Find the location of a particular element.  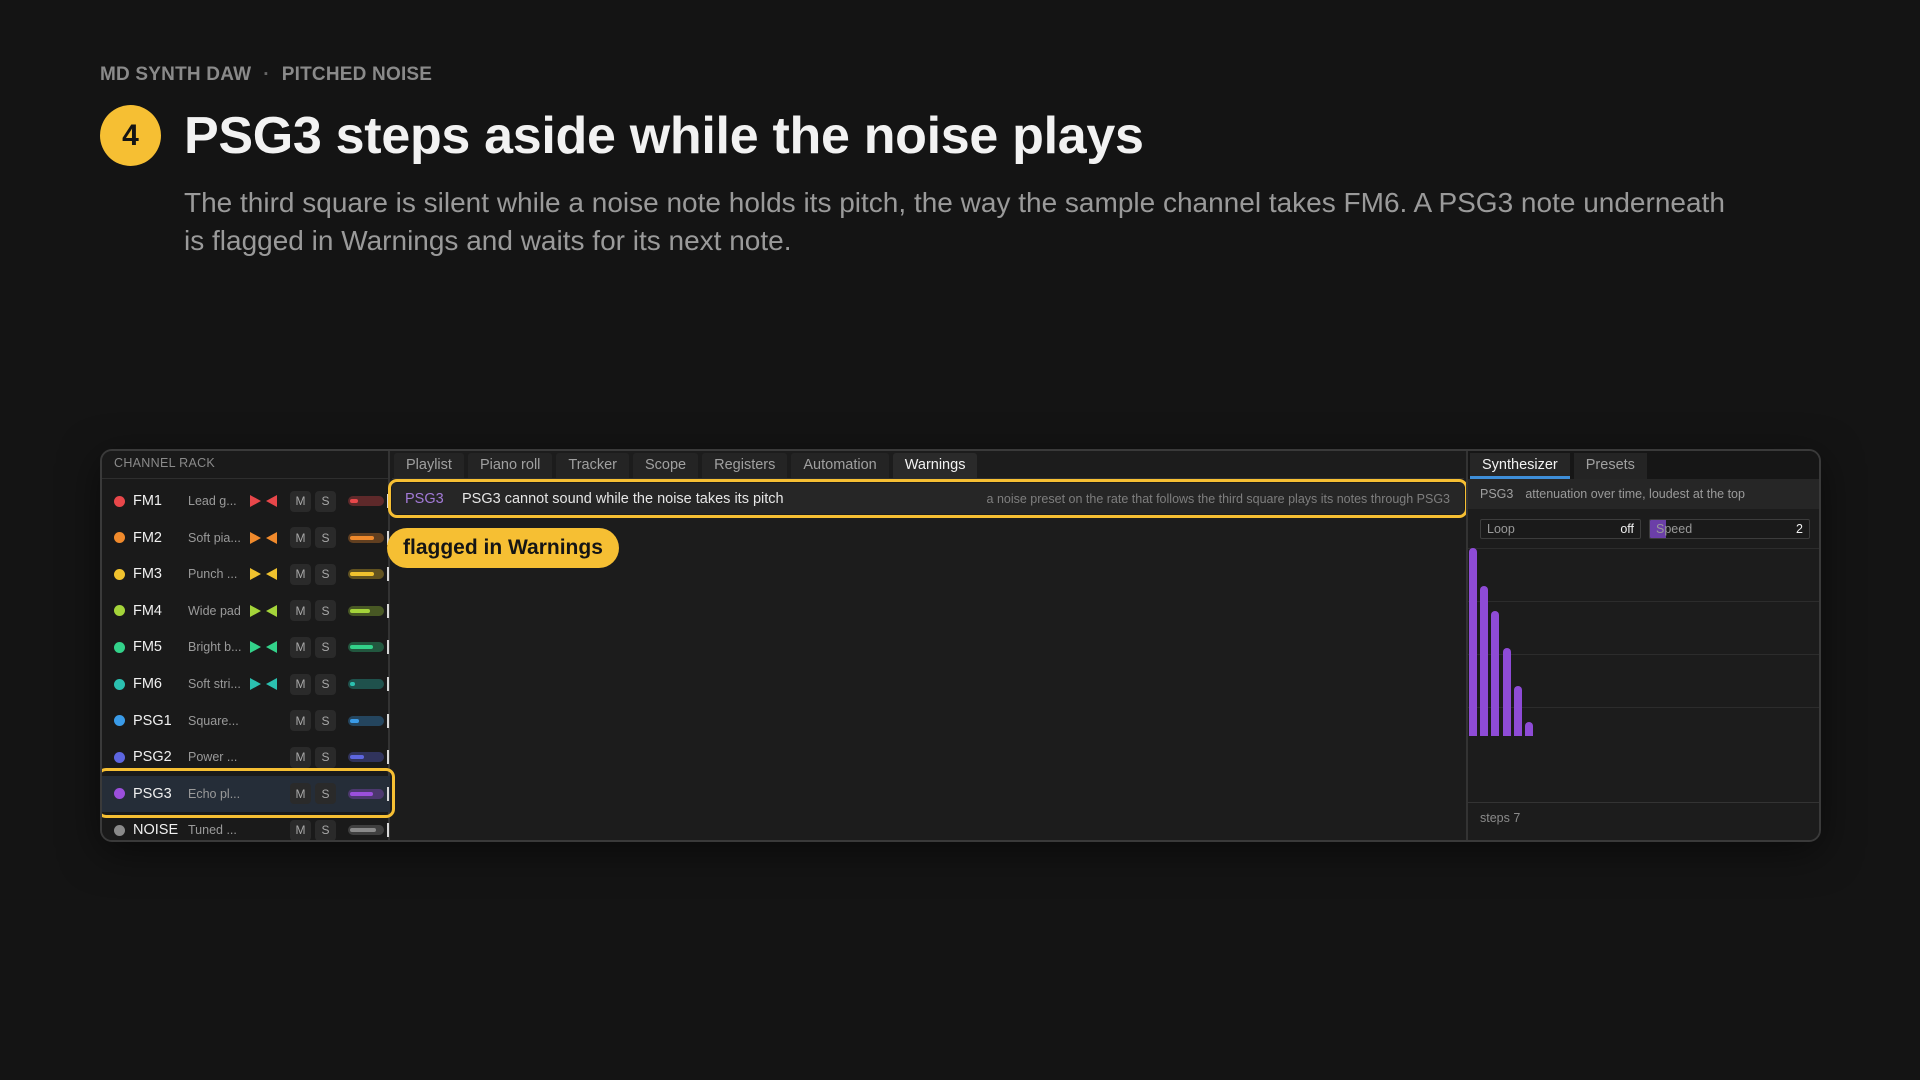

speed-control: Speed 2 is located at coordinates (1729, 529).